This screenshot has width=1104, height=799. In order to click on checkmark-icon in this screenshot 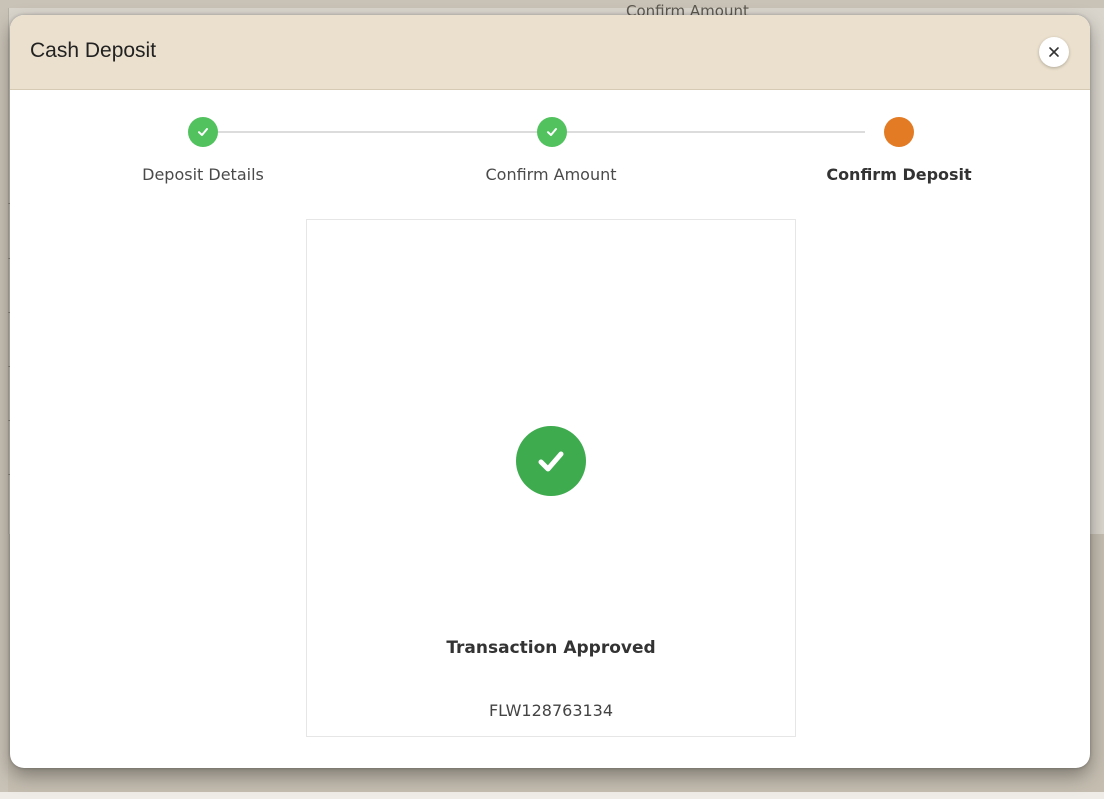, I will do `click(551, 461)`.